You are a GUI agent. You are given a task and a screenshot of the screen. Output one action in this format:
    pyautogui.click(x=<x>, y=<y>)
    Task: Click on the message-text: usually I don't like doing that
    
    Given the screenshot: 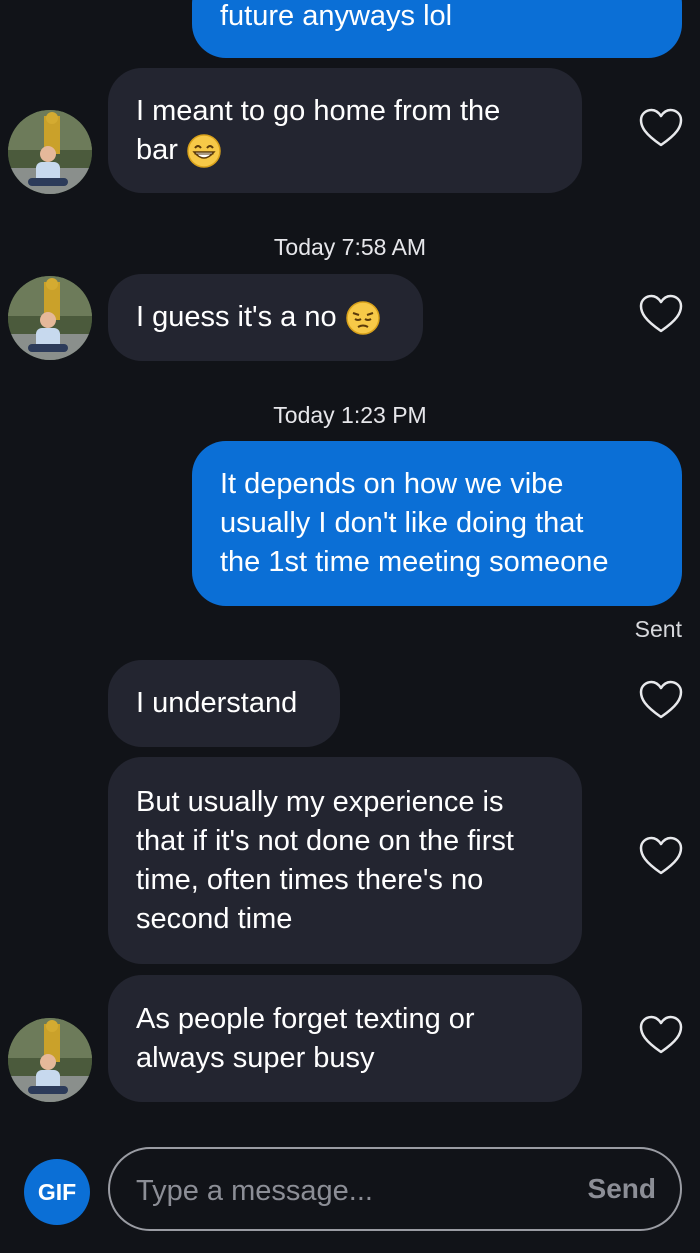 What is the action you would take?
    pyautogui.click(x=402, y=523)
    